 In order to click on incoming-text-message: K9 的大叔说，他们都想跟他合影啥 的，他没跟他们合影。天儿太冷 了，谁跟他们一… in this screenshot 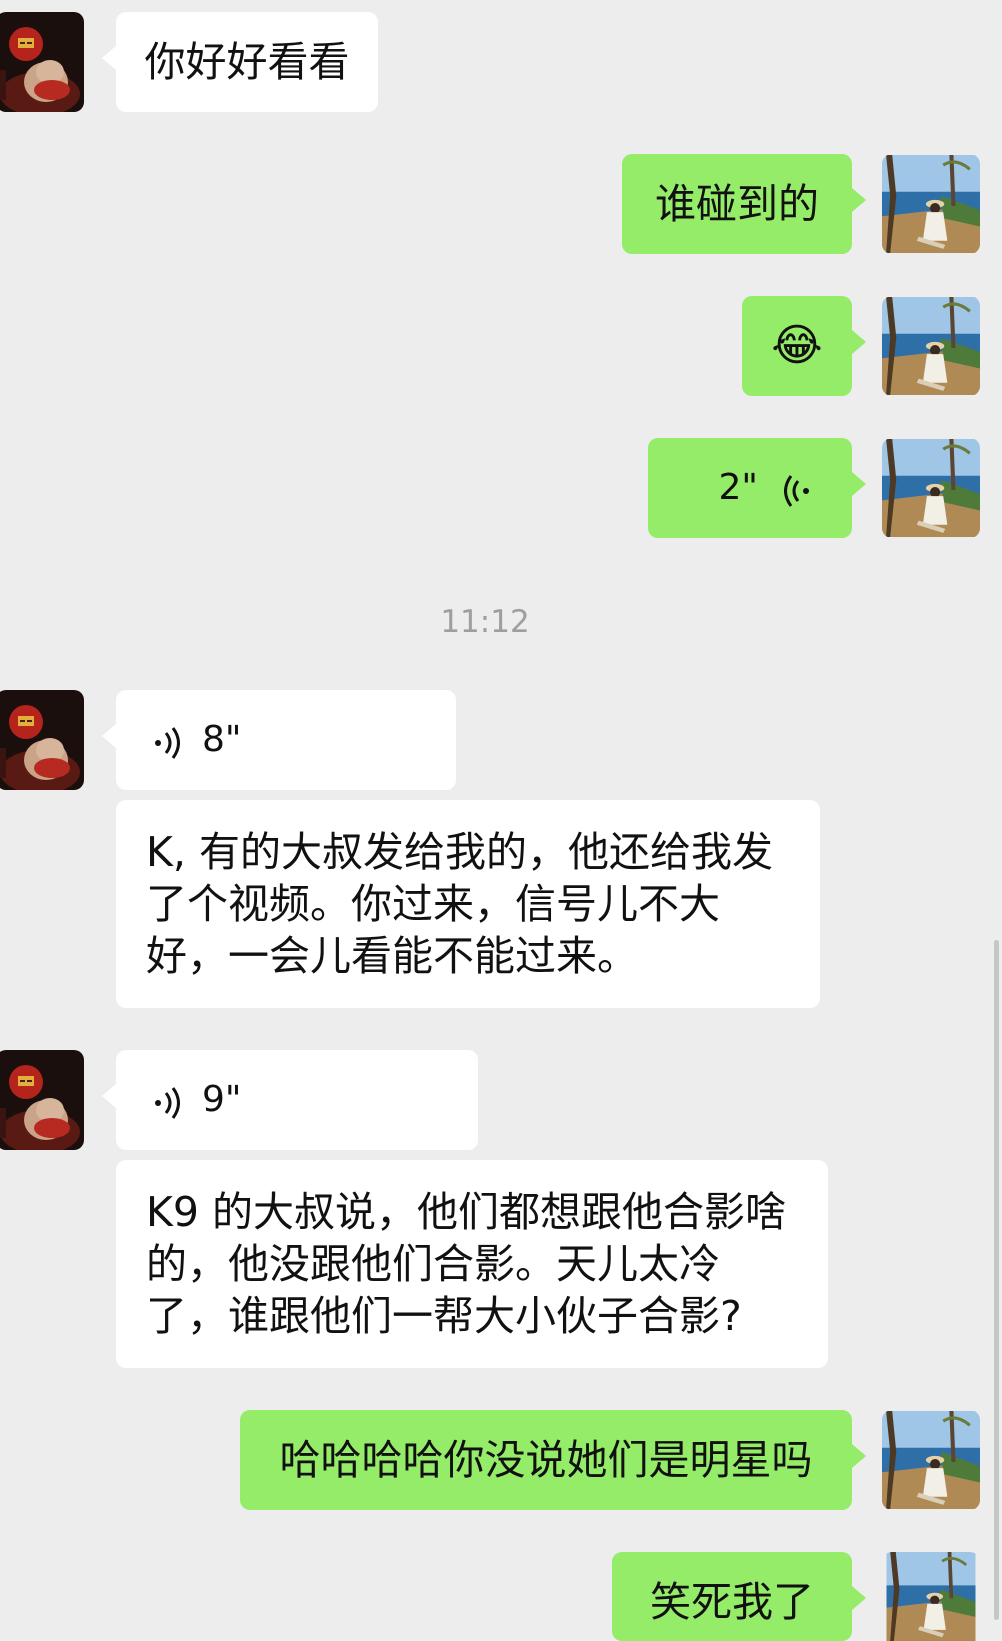, I will do `click(472, 1264)`.